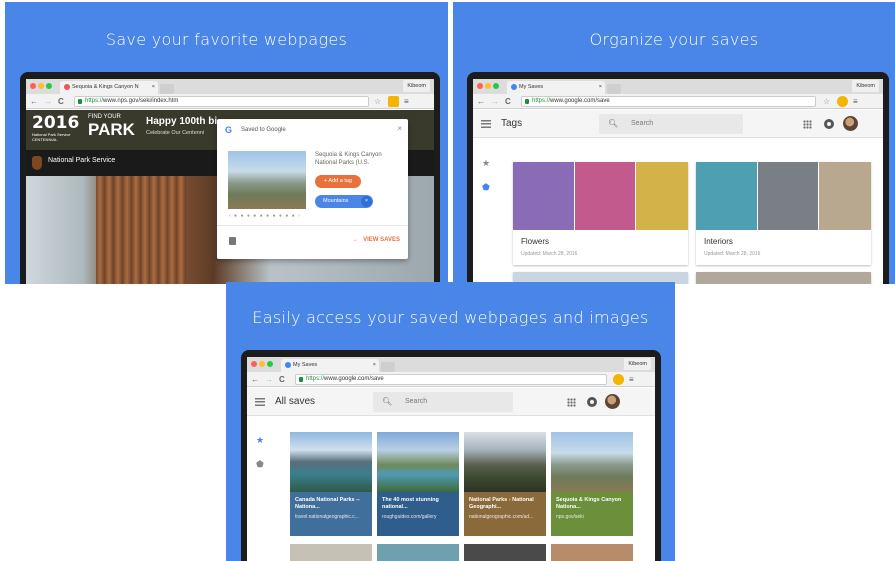 This screenshot has height=561, width=895. I want to click on nps-label: National Park Service, so click(81, 160).